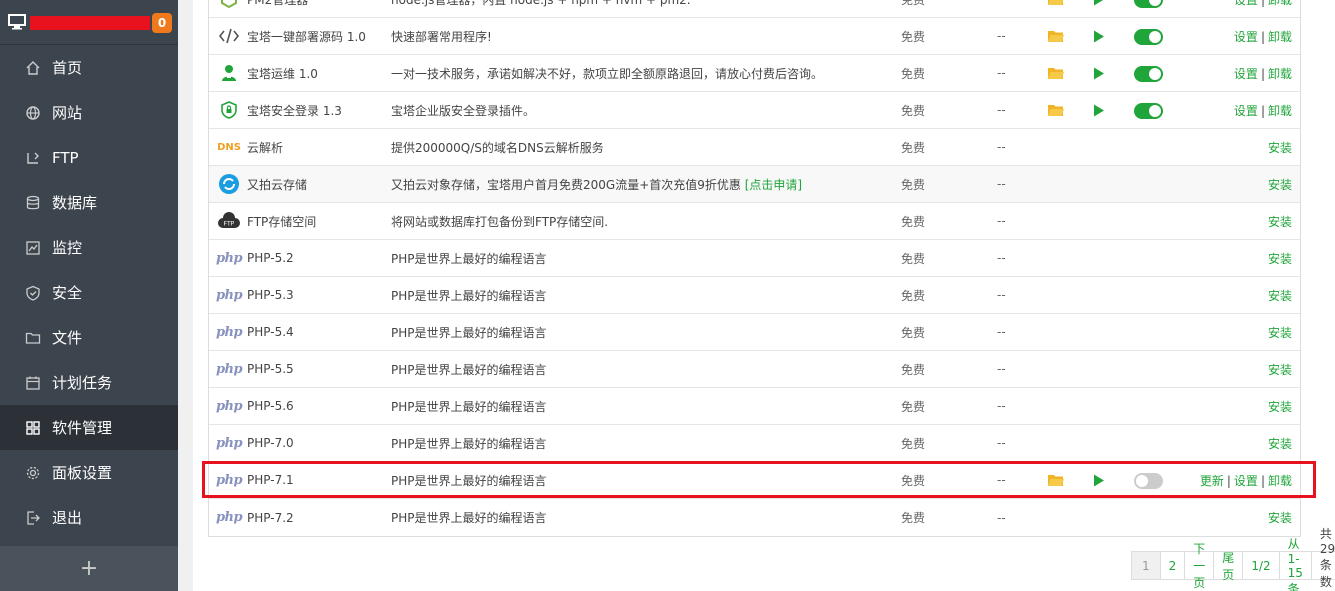 The height and width of the screenshot is (591, 1335). I want to click on plugin-name: FTP FTP存储空间, so click(266, 221).